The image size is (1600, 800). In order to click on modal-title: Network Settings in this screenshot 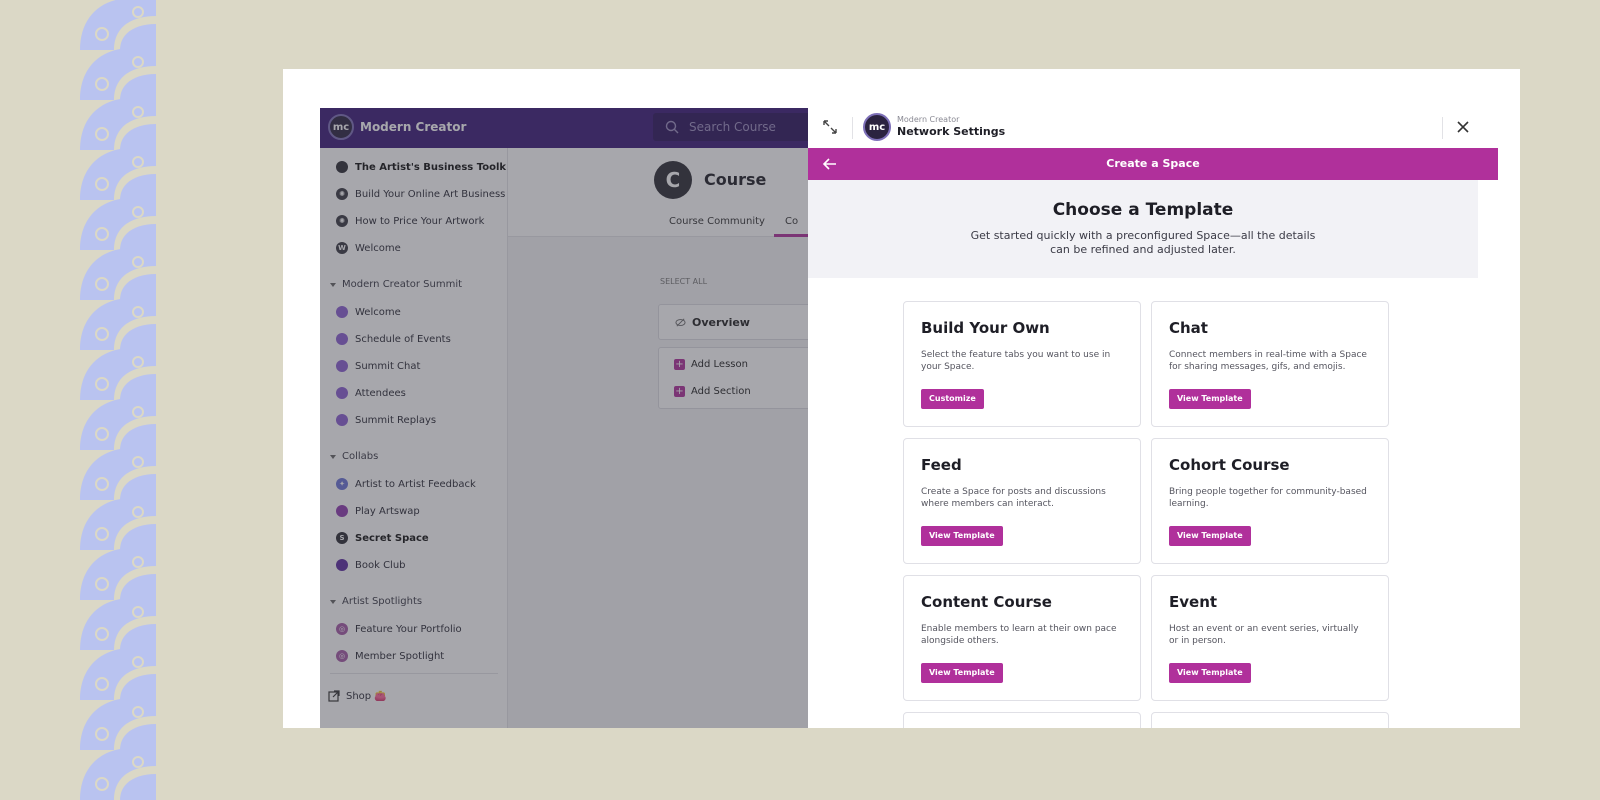, I will do `click(951, 131)`.